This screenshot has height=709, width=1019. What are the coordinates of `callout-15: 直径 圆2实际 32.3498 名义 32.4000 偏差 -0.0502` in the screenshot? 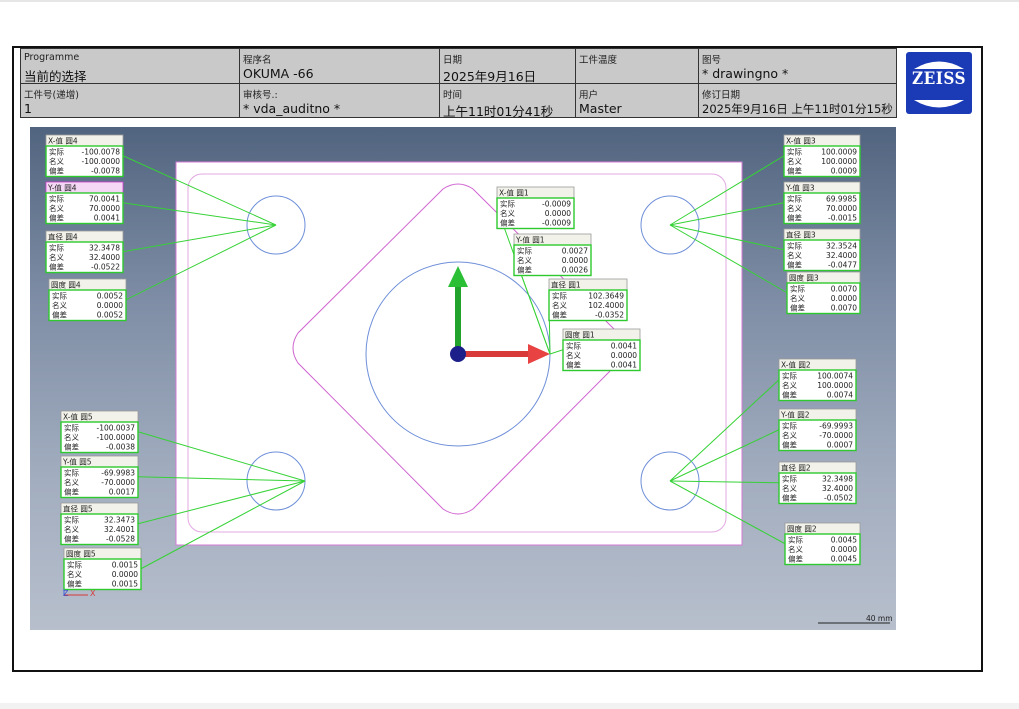 It's located at (817, 483).